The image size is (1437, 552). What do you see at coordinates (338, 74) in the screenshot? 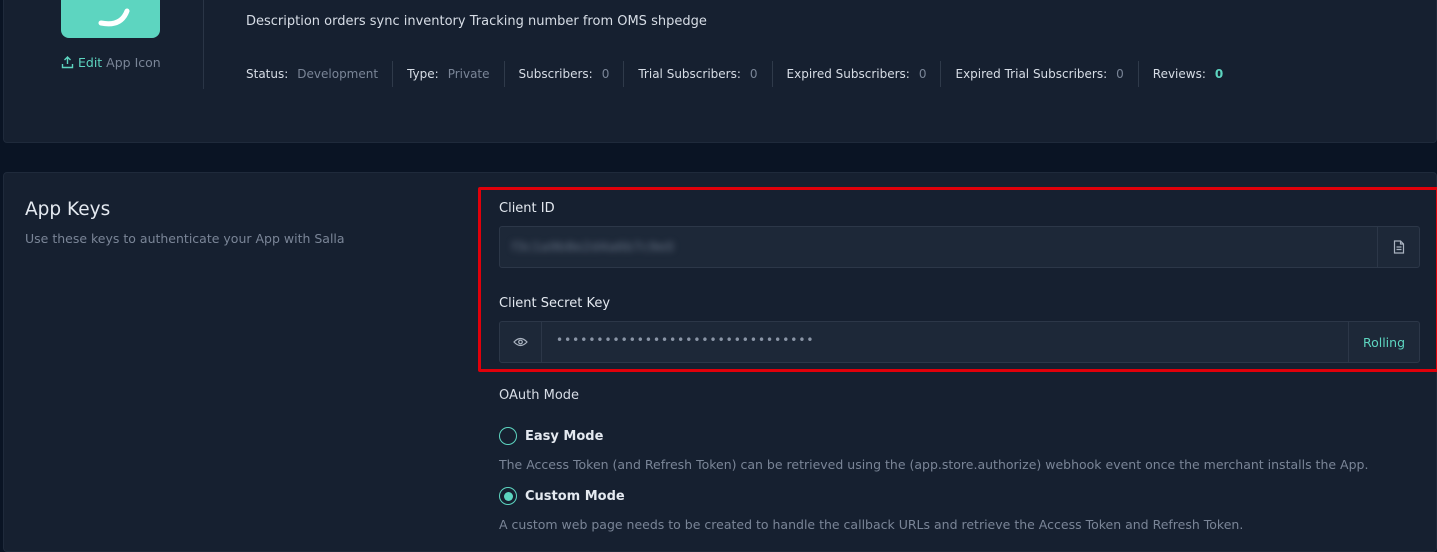
I see `stat-value: Development` at bounding box center [338, 74].